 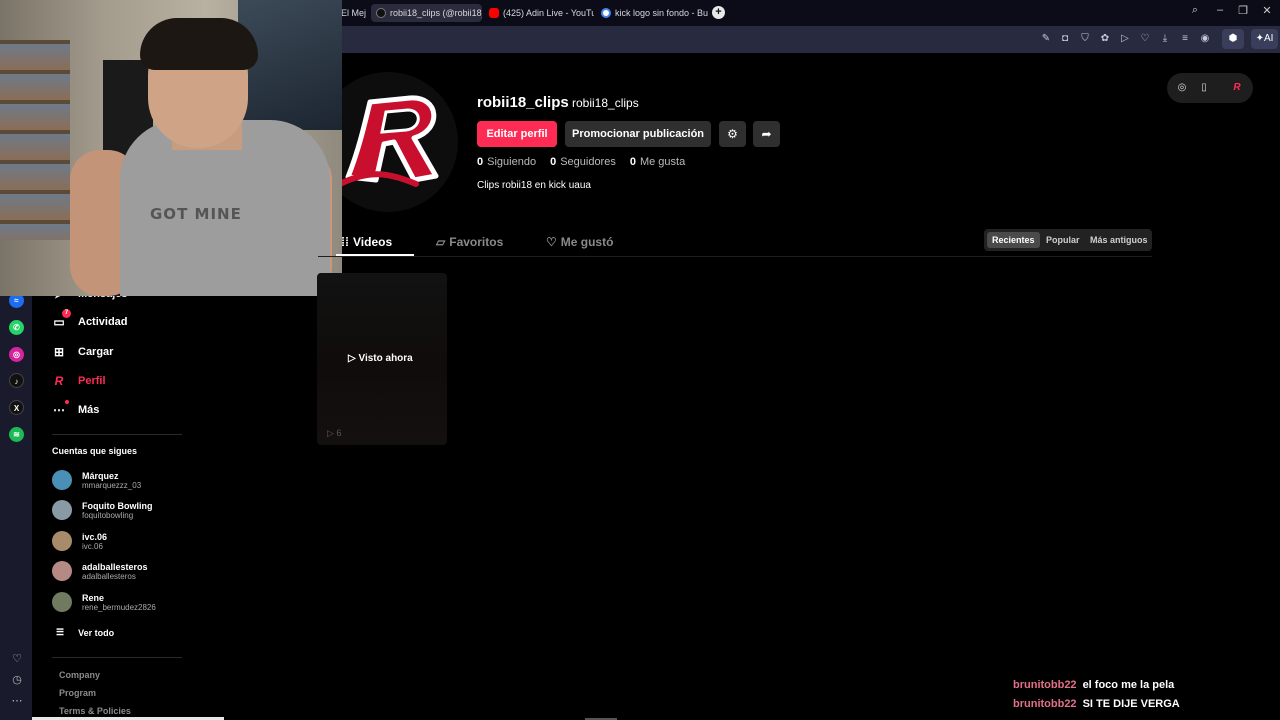 I want to click on notification-badge: 7, so click(x=66, y=313).